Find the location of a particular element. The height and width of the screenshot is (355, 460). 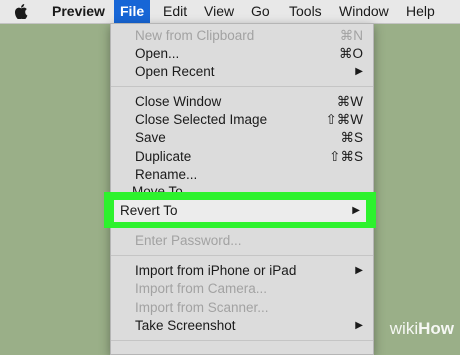

menu-item-label: Duplicate is located at coordinates (163, 156).